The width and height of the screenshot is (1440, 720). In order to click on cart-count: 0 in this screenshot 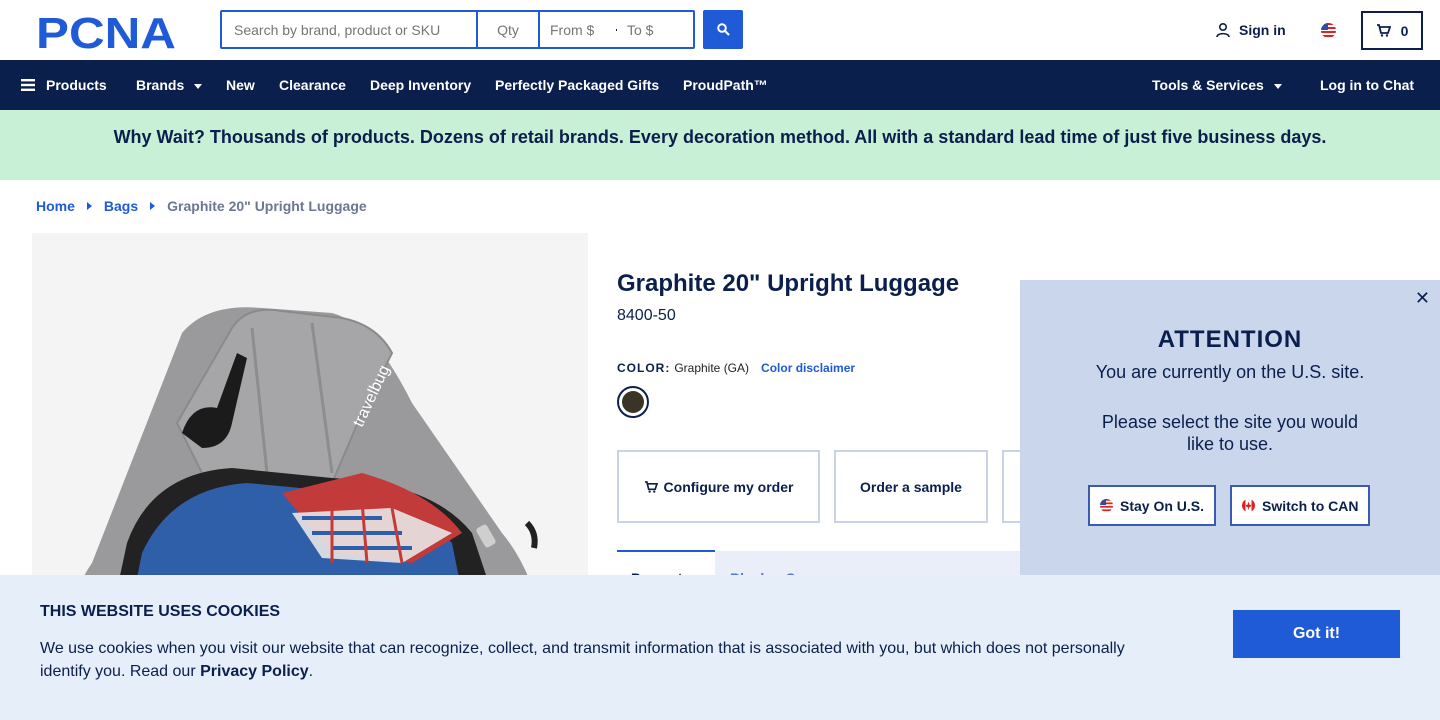, I will do `click(1404, 30)`.